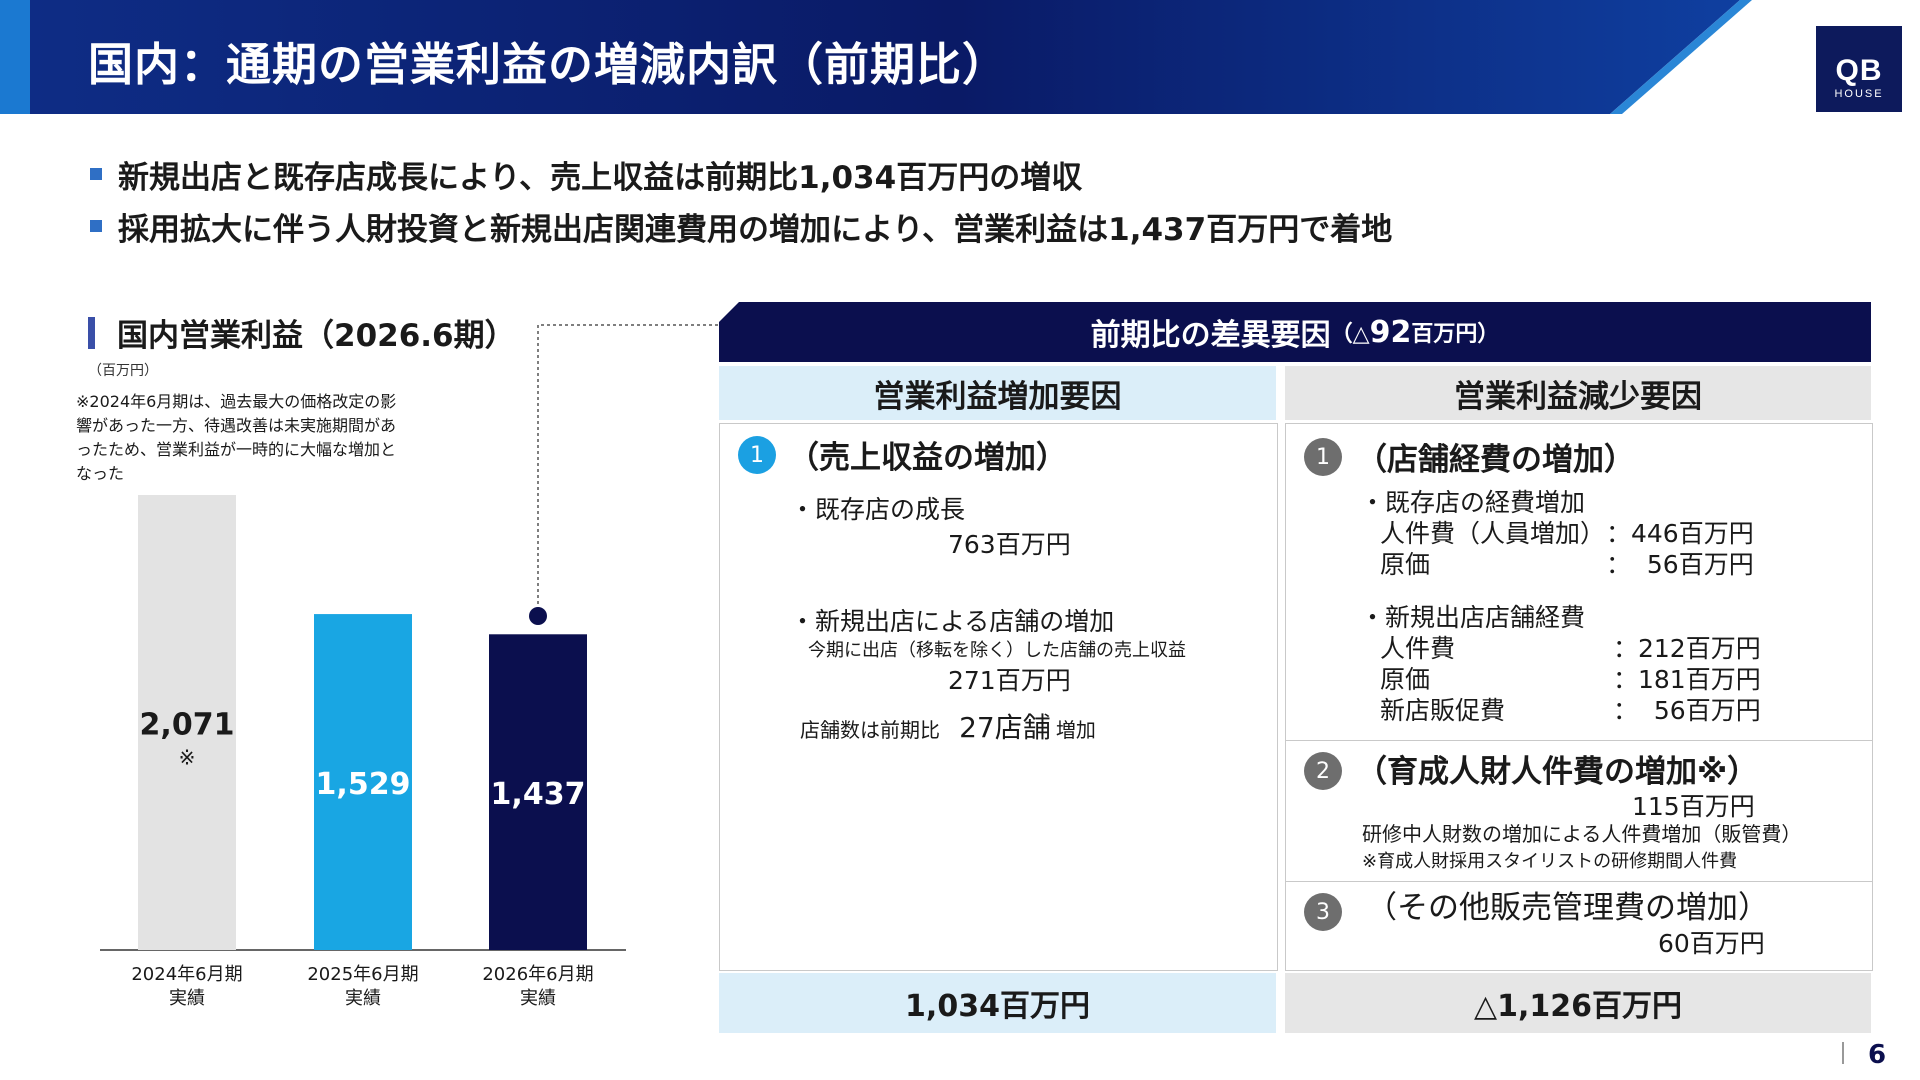  What do you see at coordinates (187, 758) in the screenshot?
I see `bar-note-mark: ※` at bounding box center [187, 758].